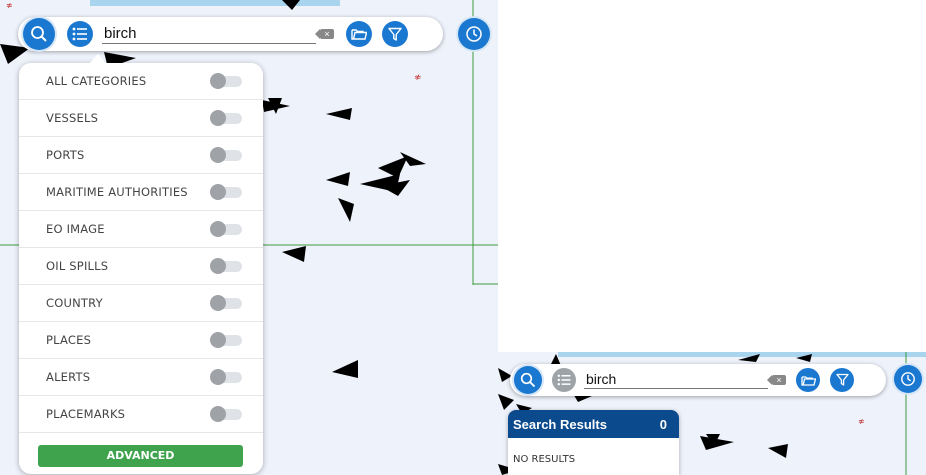 This screenshot has height=475, width=926. What do you see at coordinates (86, 414) in the screenshot?
I see `category-label: PLACEMARKS` at bounding box center [86, 414].